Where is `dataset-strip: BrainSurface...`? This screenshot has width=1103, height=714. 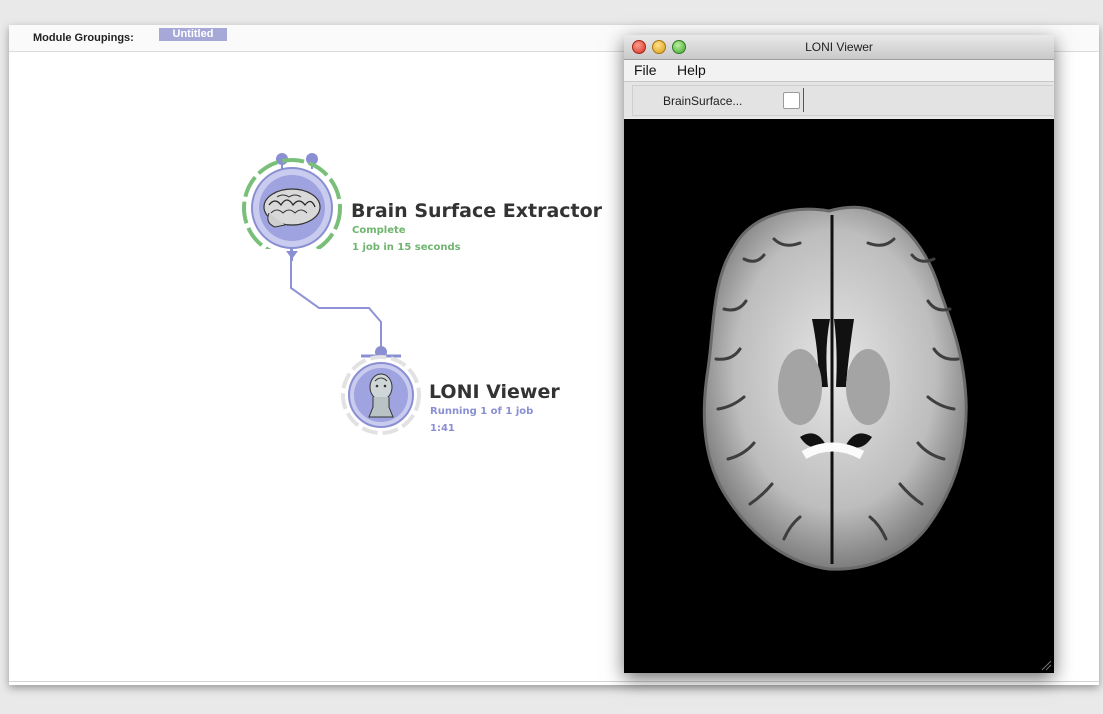
dataset-strip: BrainSurface... is located at coordinates (842, 100).